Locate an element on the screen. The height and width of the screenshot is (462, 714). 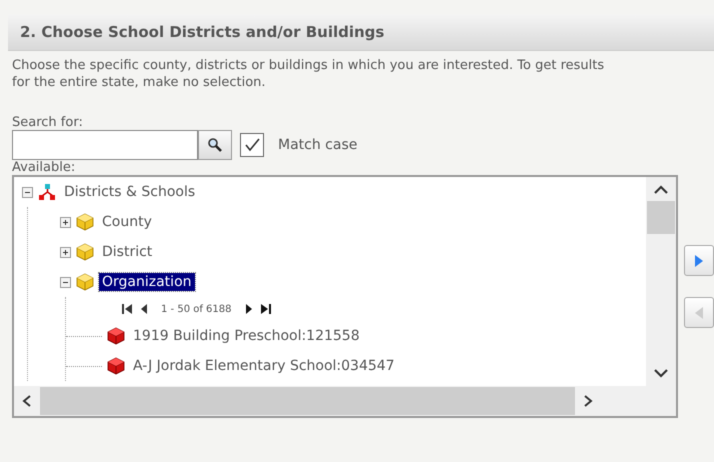
tree-node: Organization is located at coordinates (147, 282).